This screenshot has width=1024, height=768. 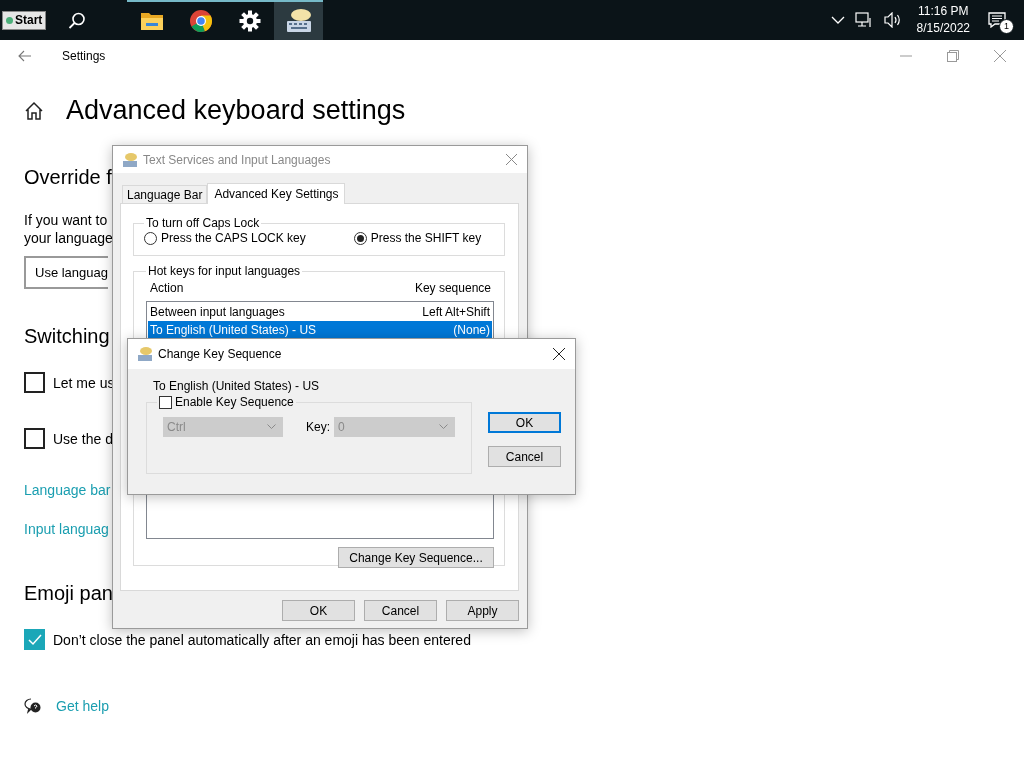 I want to click on hotkey-name: To English (United States) - US, so click(x=237, y=386).